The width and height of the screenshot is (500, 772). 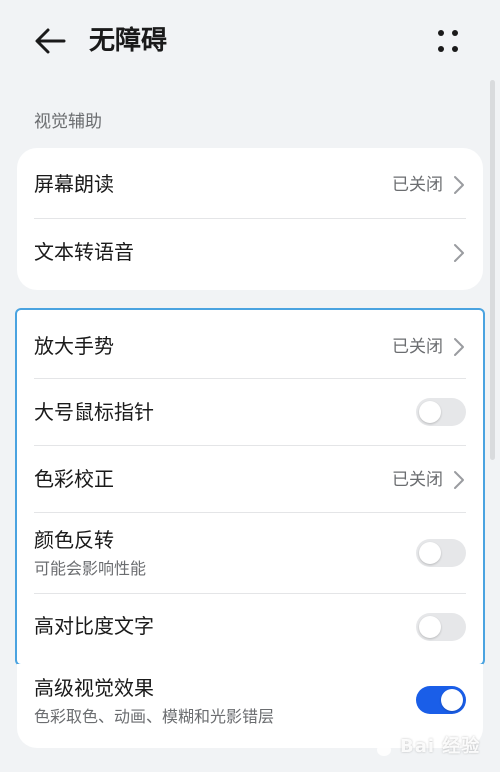 What do you see at coordinates (74, 540) in the screenshot?
I see `setting-label: 颜色反转` at bounding box center [74, 540].